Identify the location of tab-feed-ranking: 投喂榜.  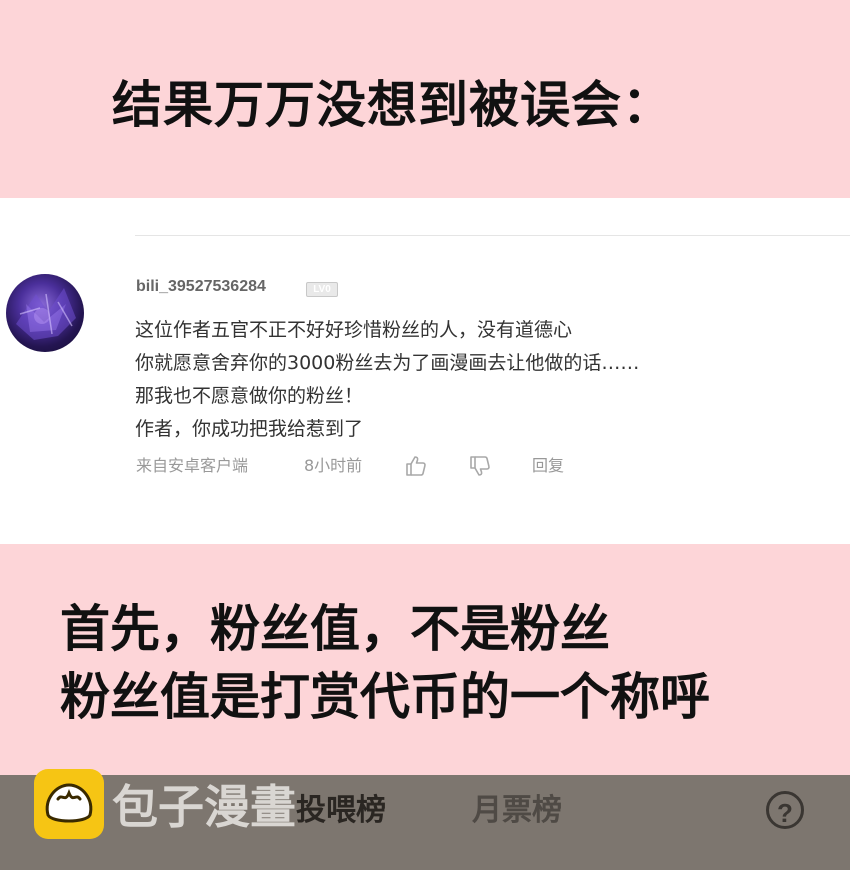
(341, 811).